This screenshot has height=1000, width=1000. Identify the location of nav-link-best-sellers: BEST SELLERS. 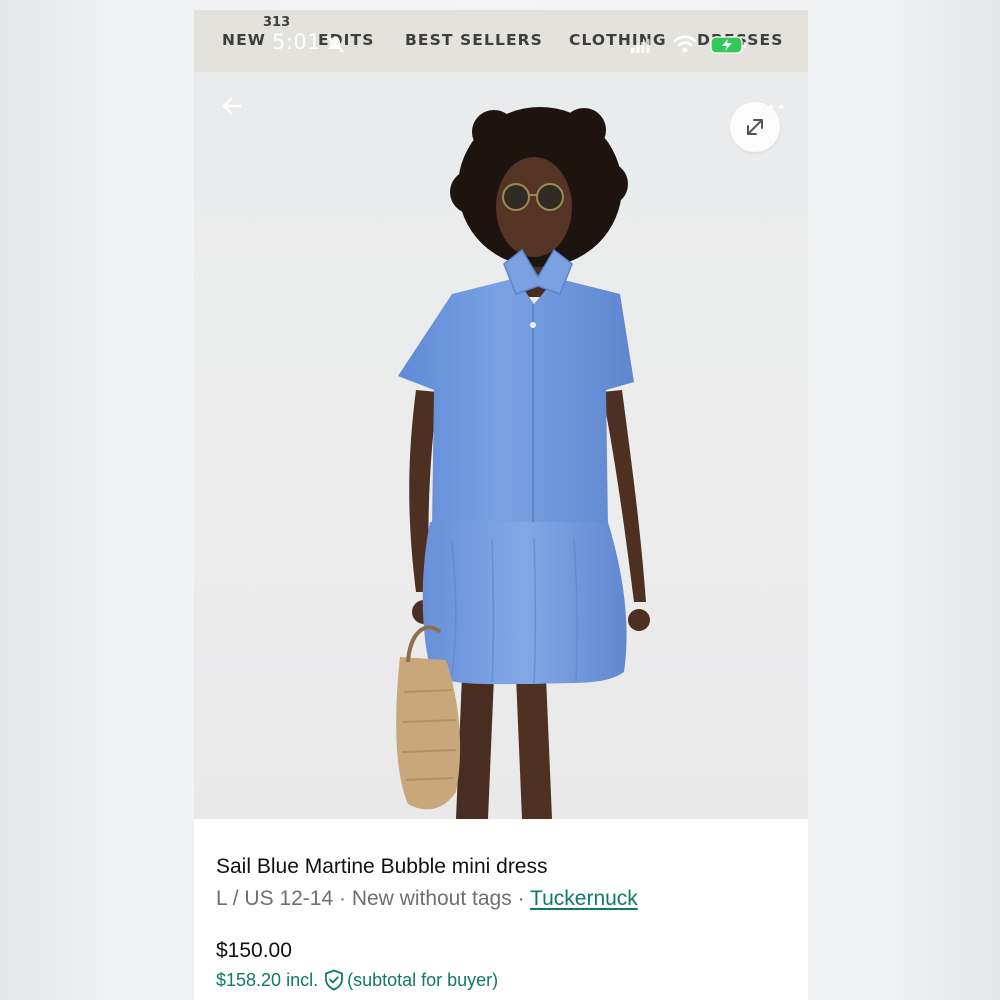
(474, 40).